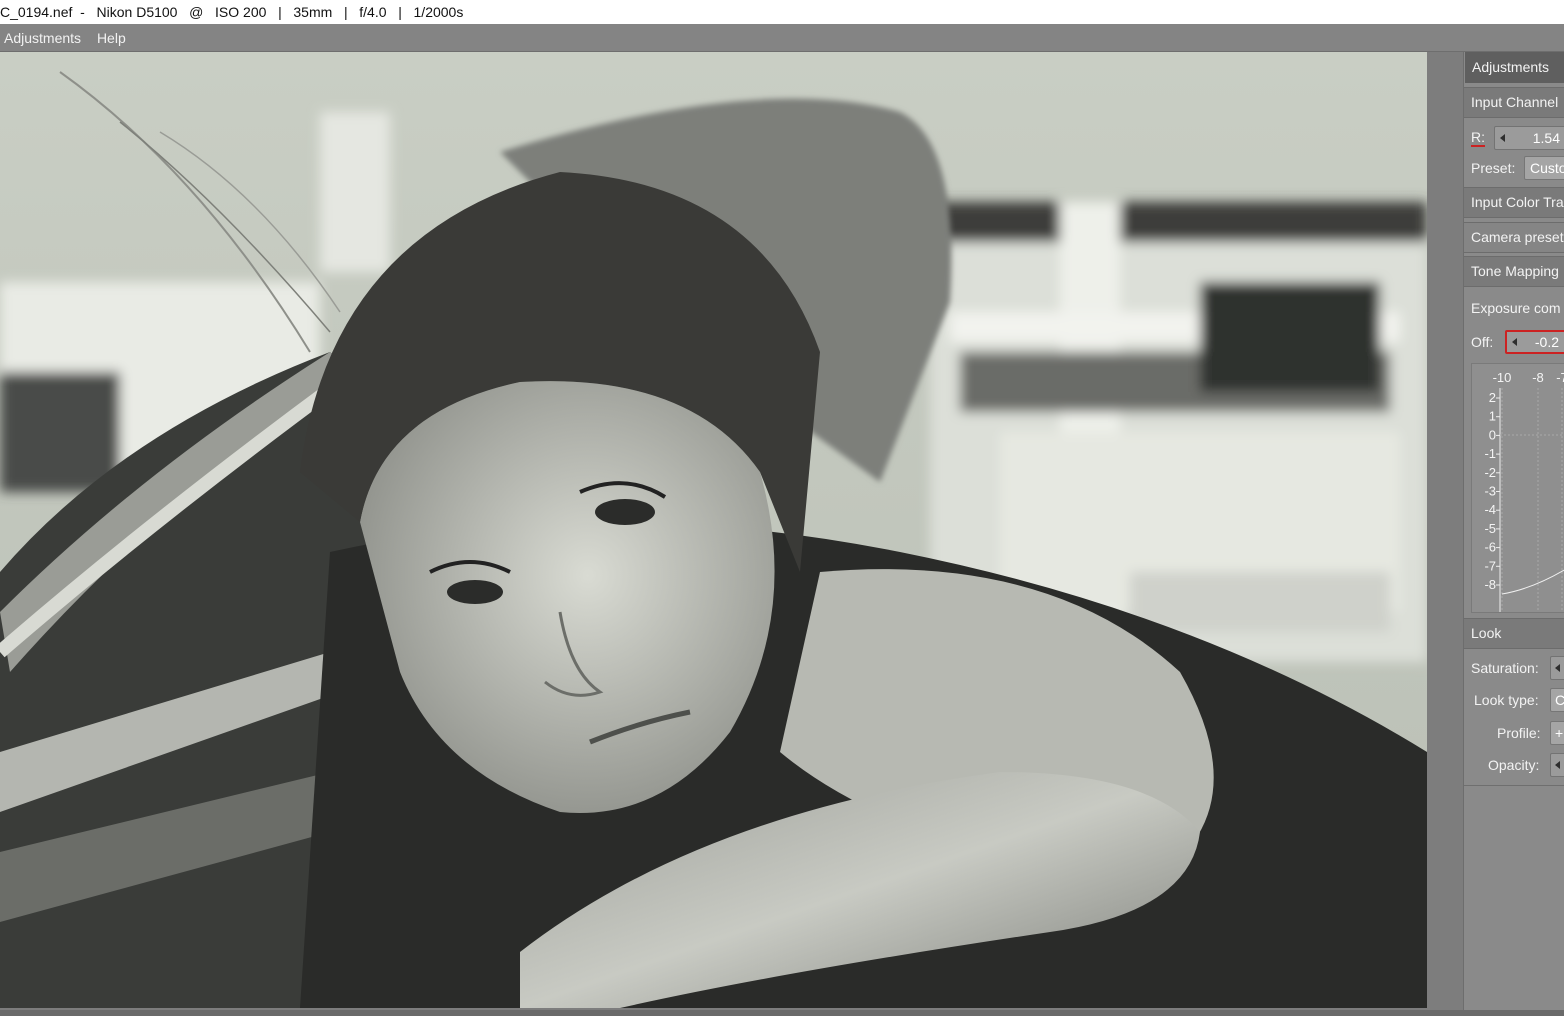 This screenshot has width=1564, height=1016. What do you see at coordinates (241, 12) in the screenshot?
I see `title-iso: ISO 200` at bounding box center [241, 12].